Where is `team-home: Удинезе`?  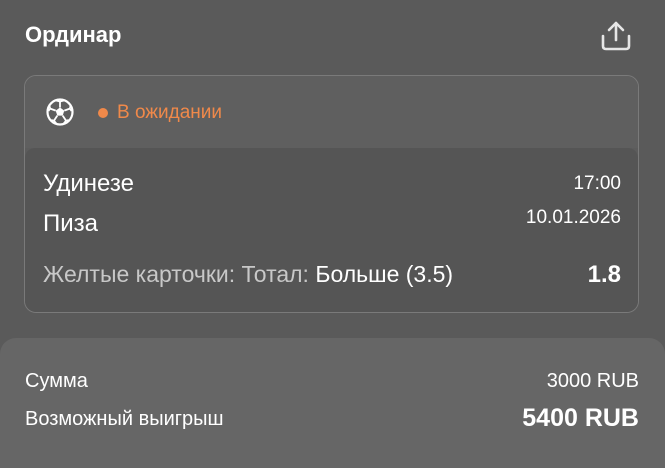
team-home: Удинезе is located at coordinates (88, 183).